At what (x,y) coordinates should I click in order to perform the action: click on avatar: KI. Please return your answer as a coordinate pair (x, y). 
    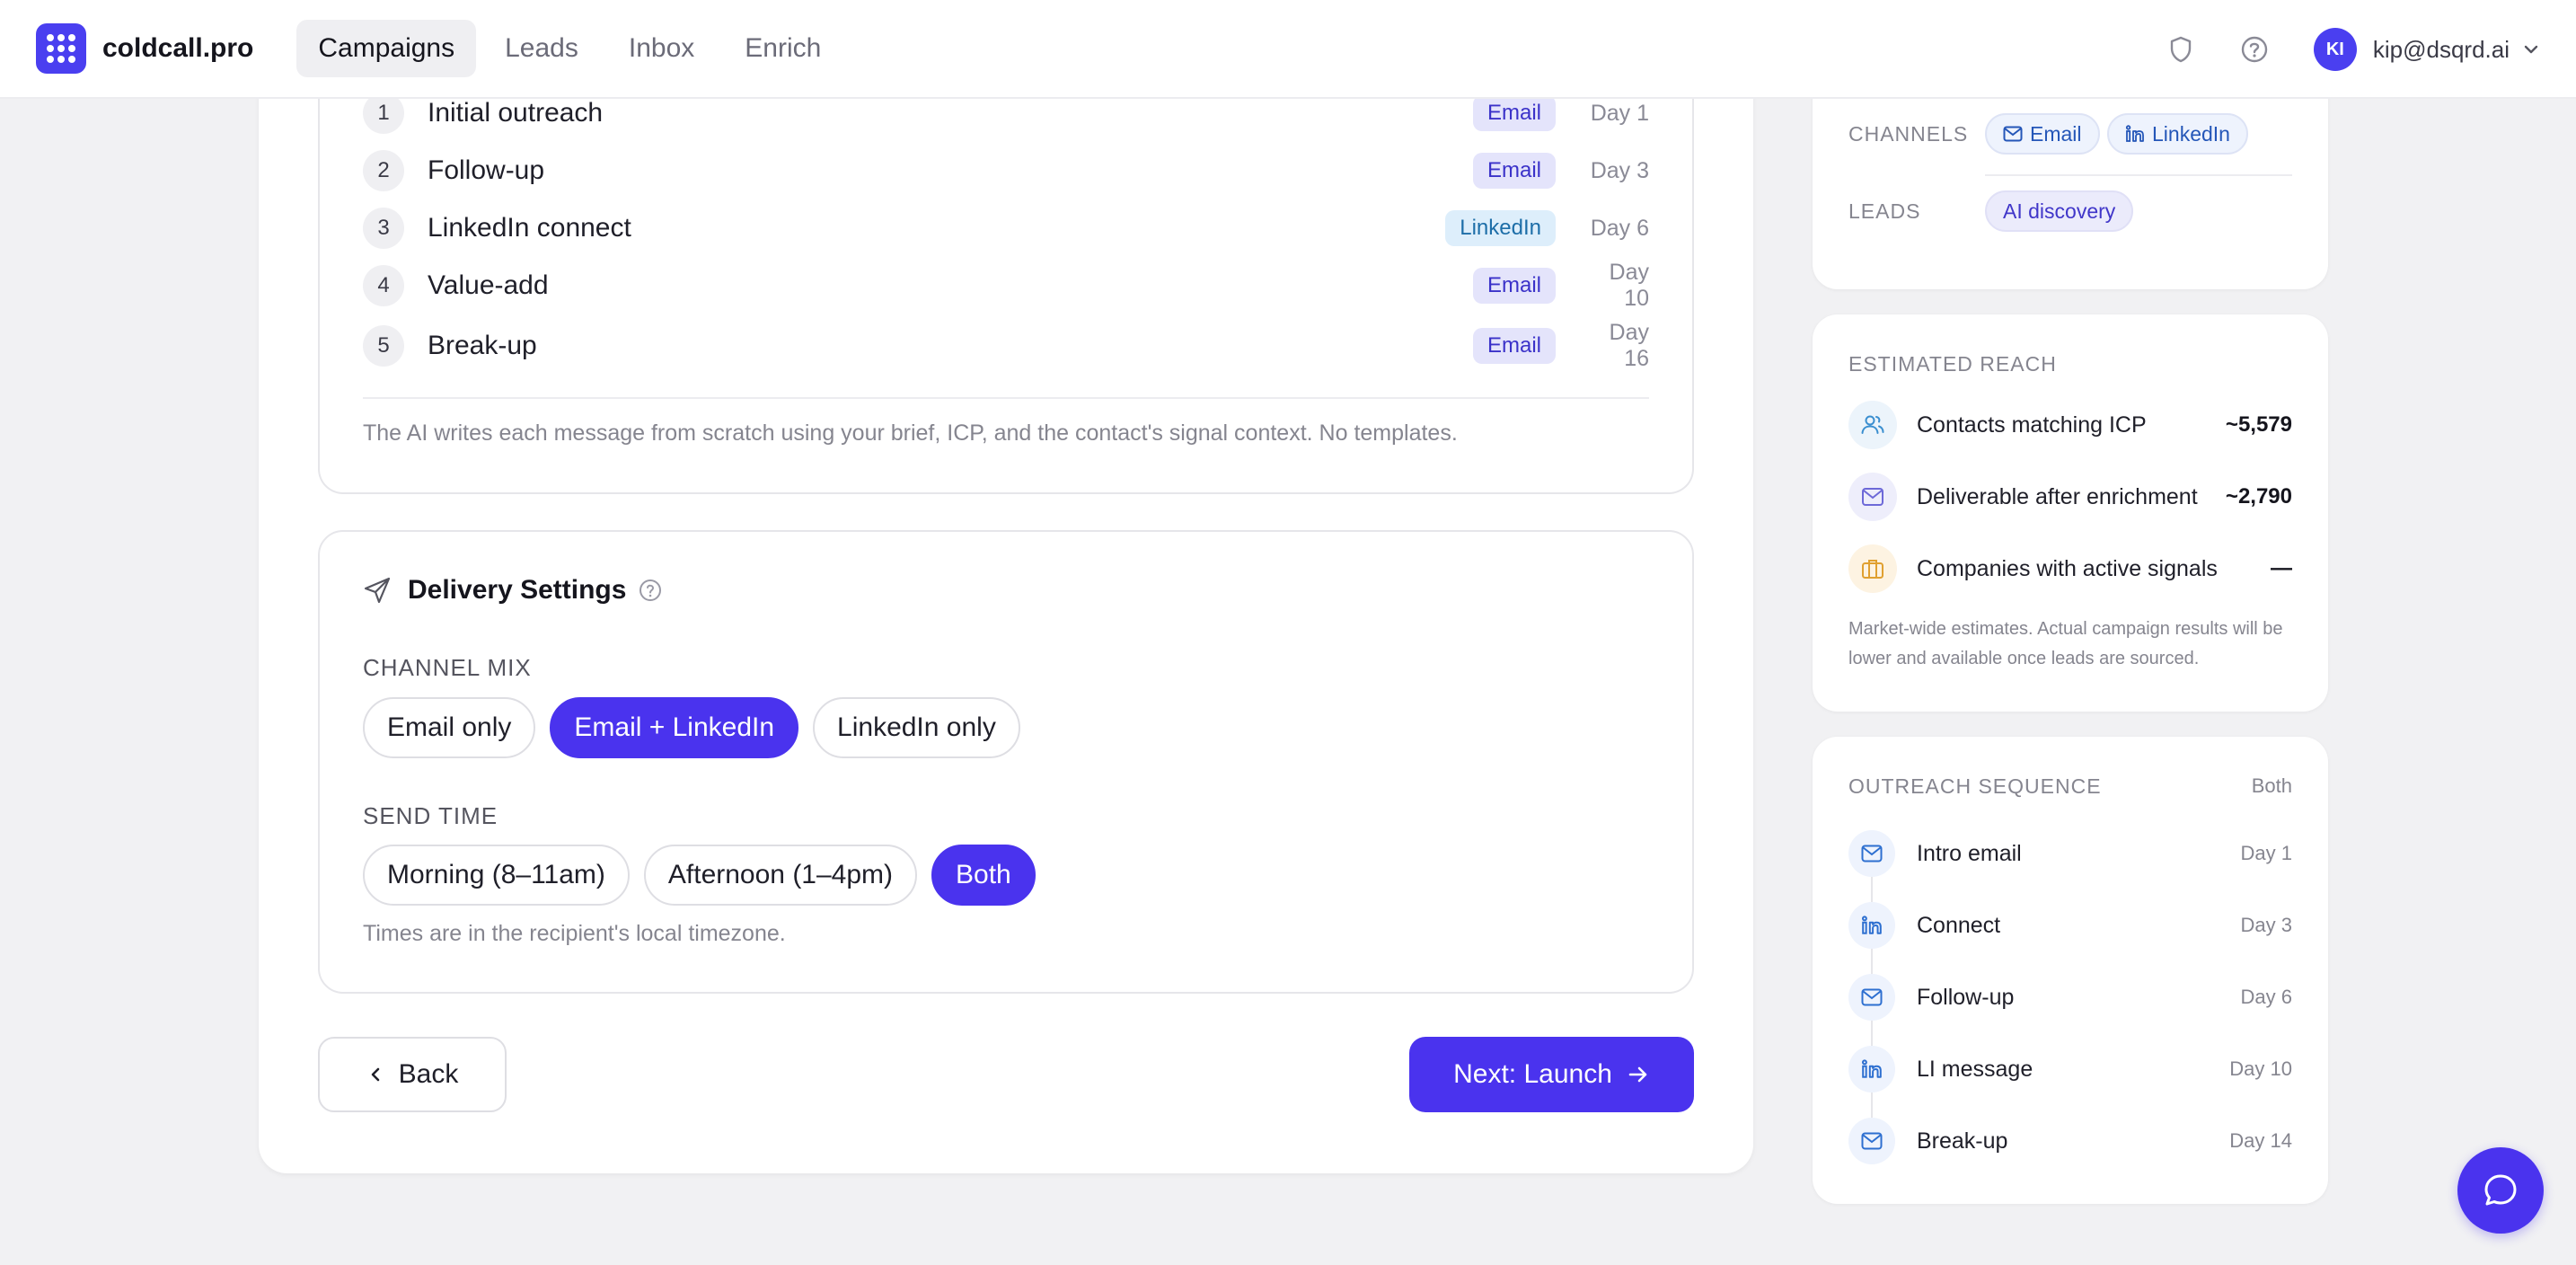
    Looking at the image, I should click on (2335, 49).